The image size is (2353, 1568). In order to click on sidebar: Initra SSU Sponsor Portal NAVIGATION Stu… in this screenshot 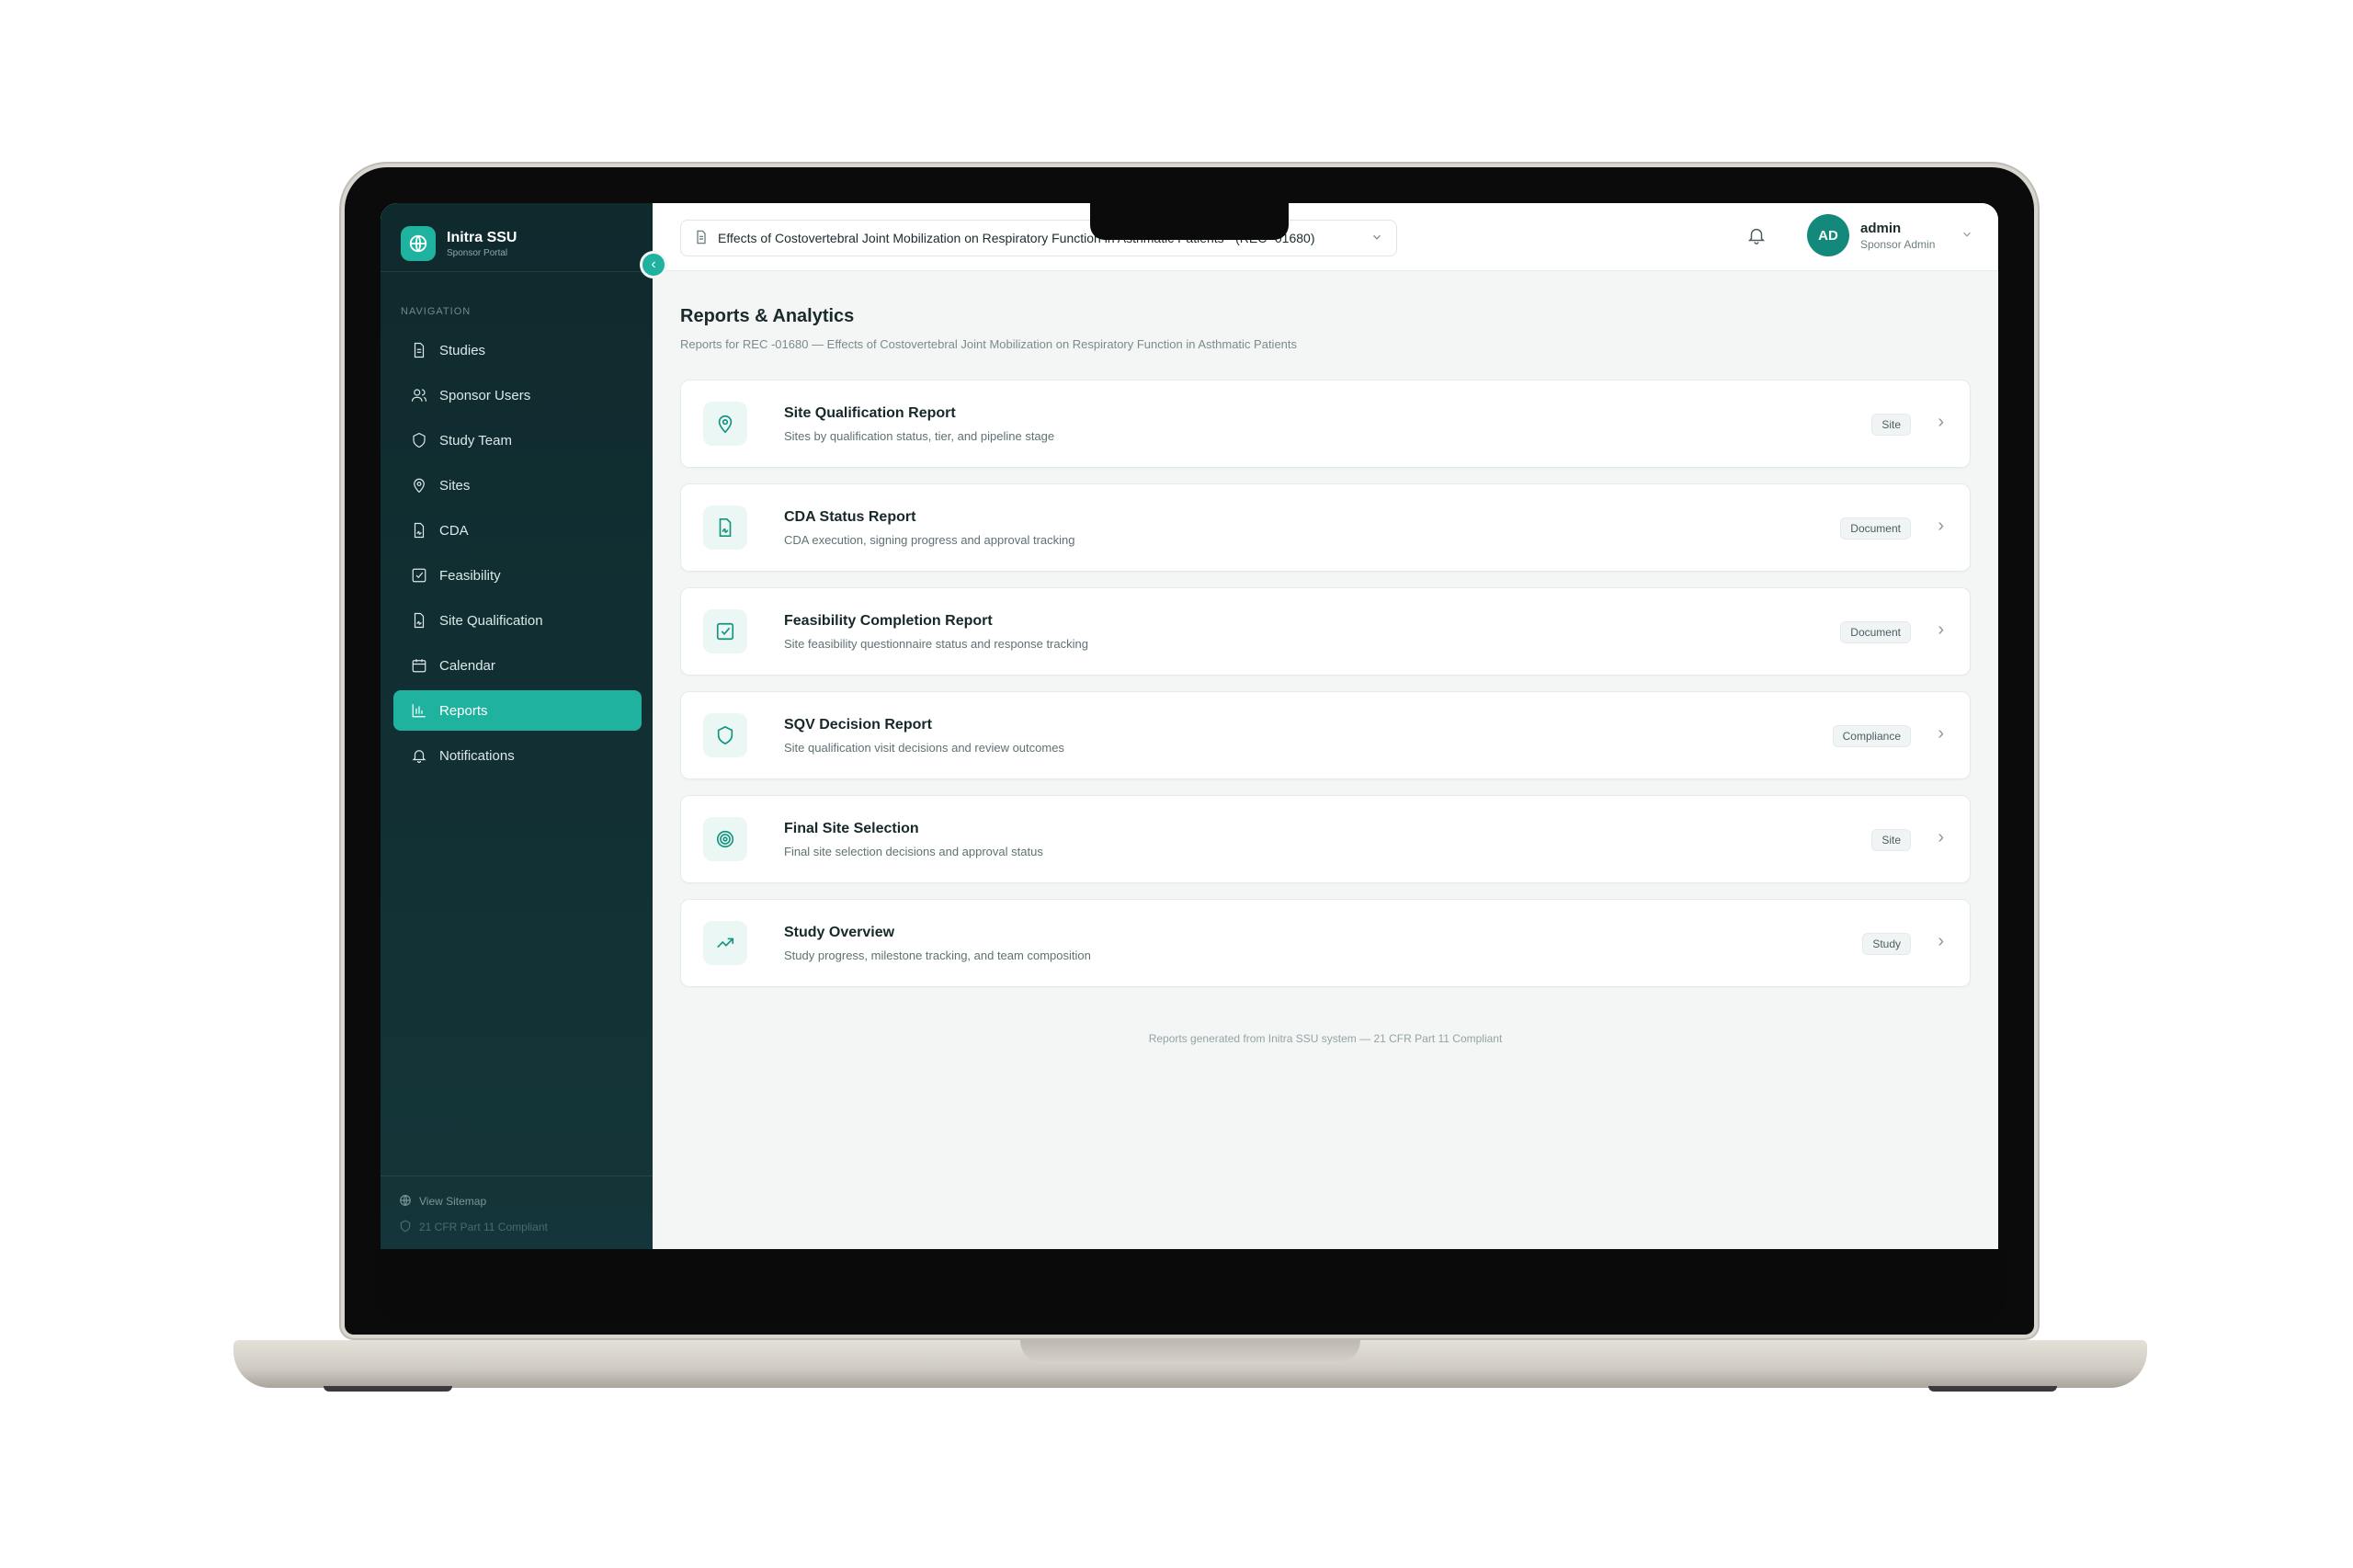, I will do `click(517, 726)`.